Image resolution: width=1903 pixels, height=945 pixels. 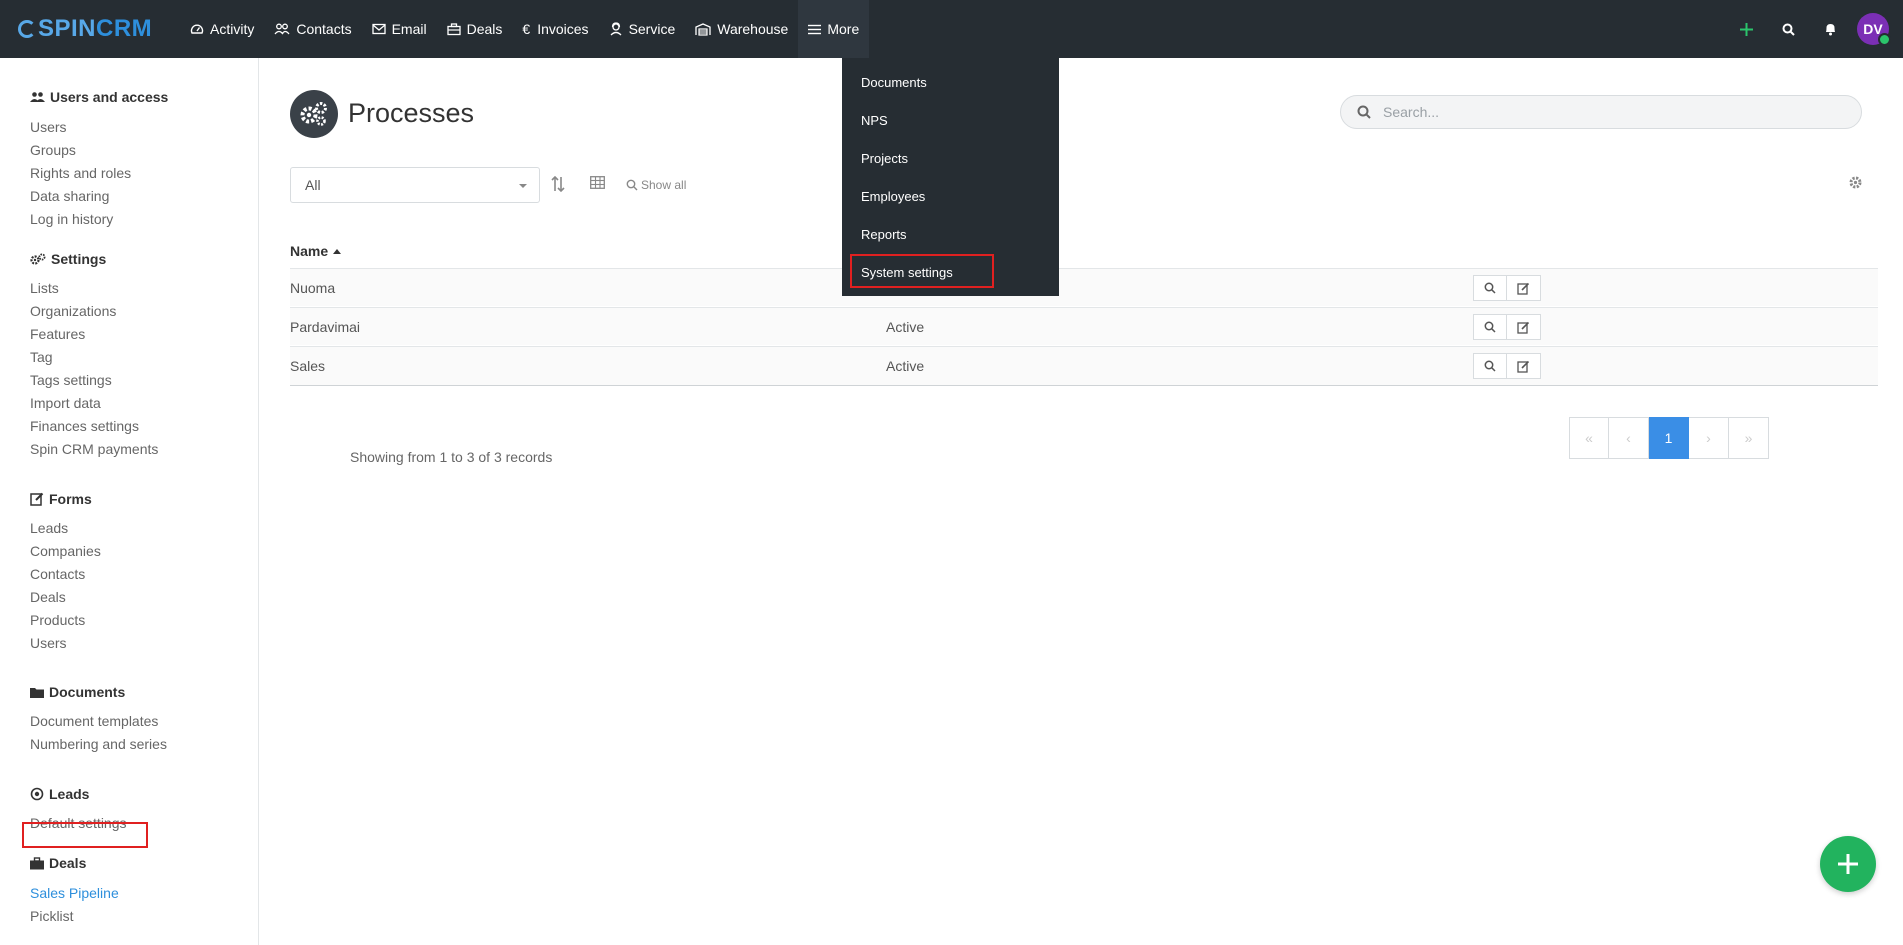 I want to click on sort-ascending-icon, so click(x=337, y=251).